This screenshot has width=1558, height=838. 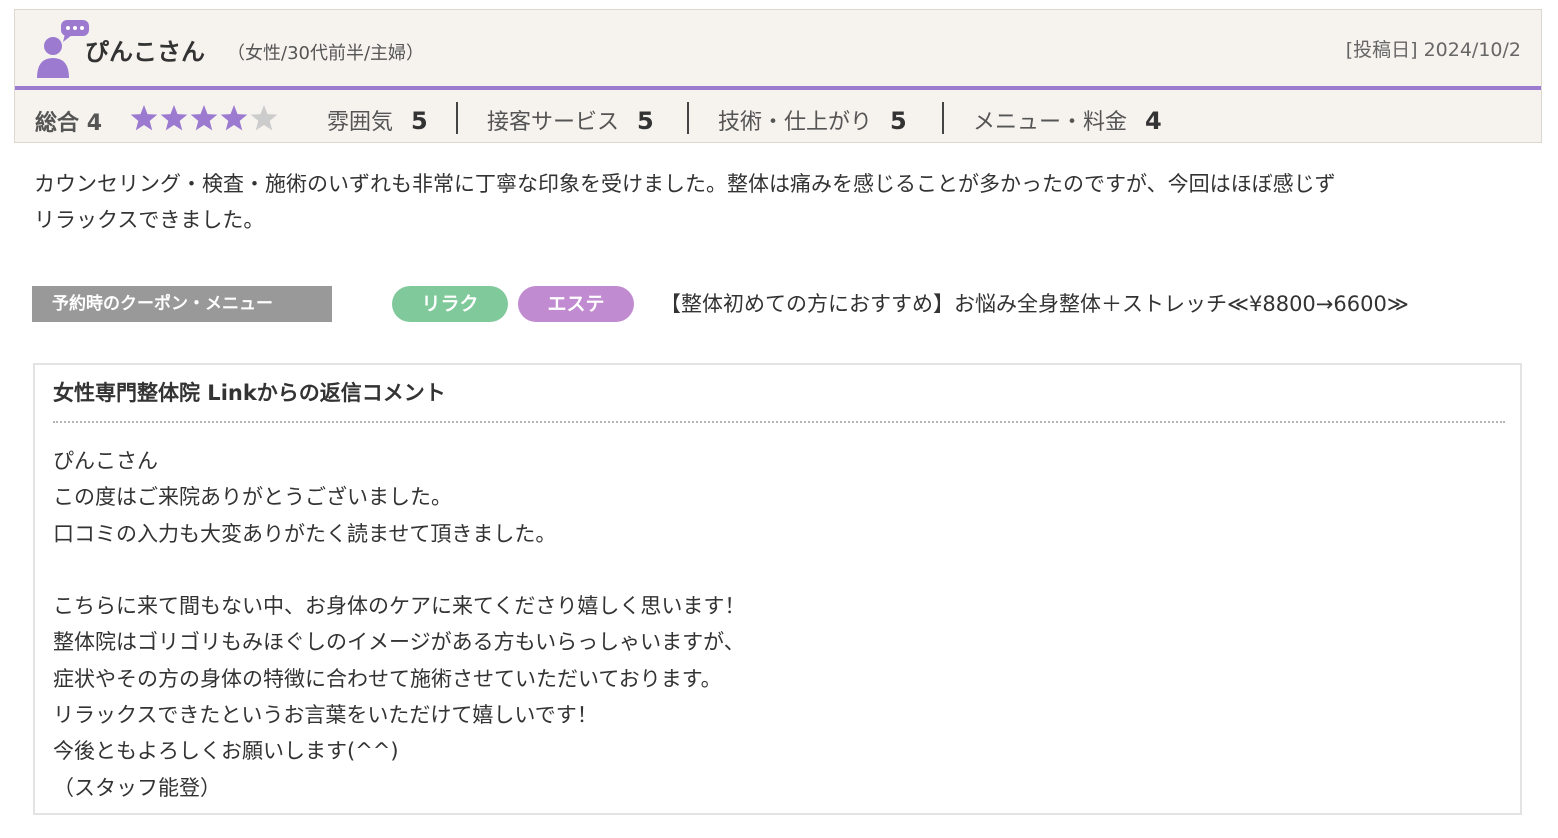 I want to click on reply-line: リラックスできたというお言葉をいただけて嬉しいです！, so click(x=325, y=715).